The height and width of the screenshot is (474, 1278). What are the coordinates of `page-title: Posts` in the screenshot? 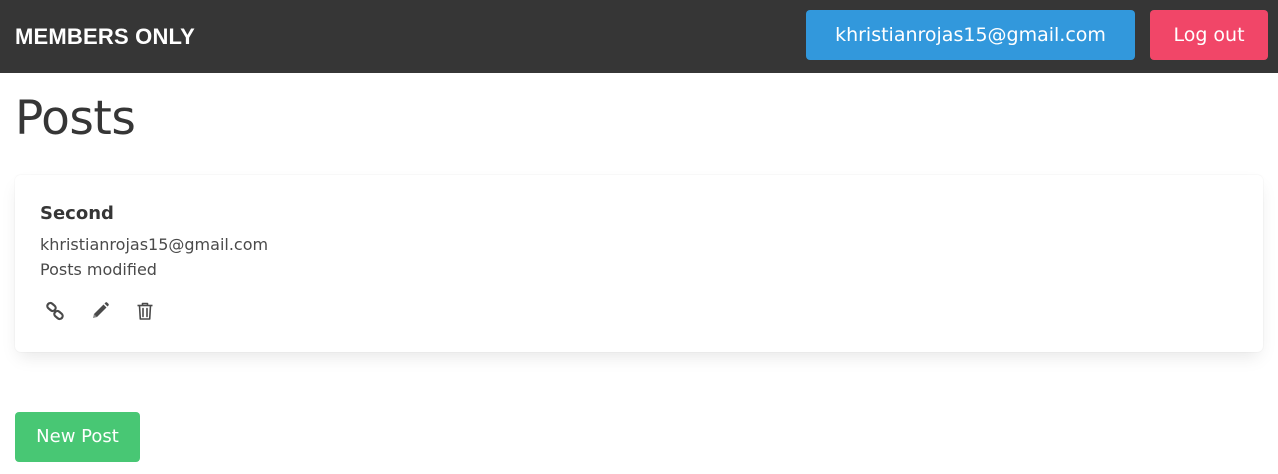 It's located at (75, 118).